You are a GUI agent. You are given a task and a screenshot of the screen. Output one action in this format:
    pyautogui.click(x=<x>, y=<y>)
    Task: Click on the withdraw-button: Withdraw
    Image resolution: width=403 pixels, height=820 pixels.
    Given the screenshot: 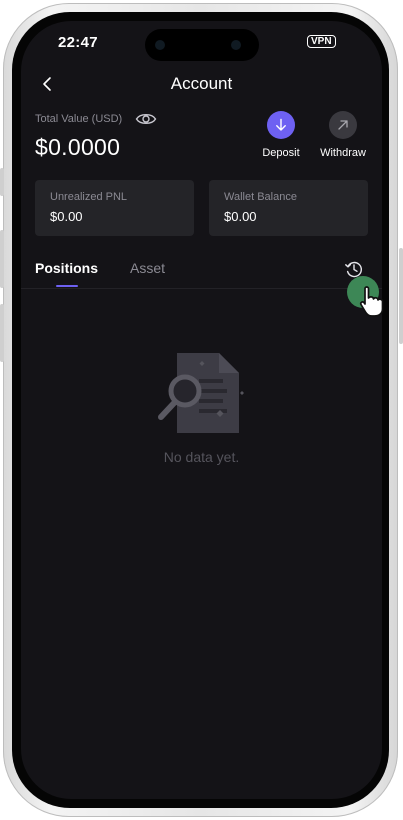 What is the action you would take?
    pyautogui.click(x=343, y=135)
    